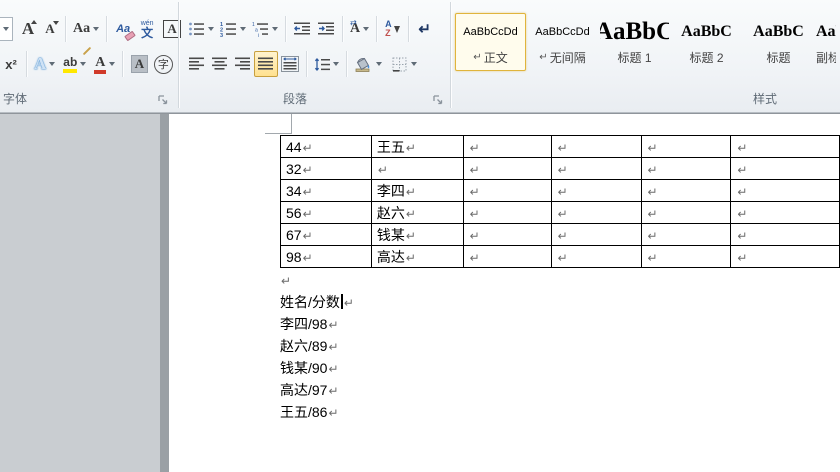  I want to click on change-case-button: Aa, so click(86, 29).